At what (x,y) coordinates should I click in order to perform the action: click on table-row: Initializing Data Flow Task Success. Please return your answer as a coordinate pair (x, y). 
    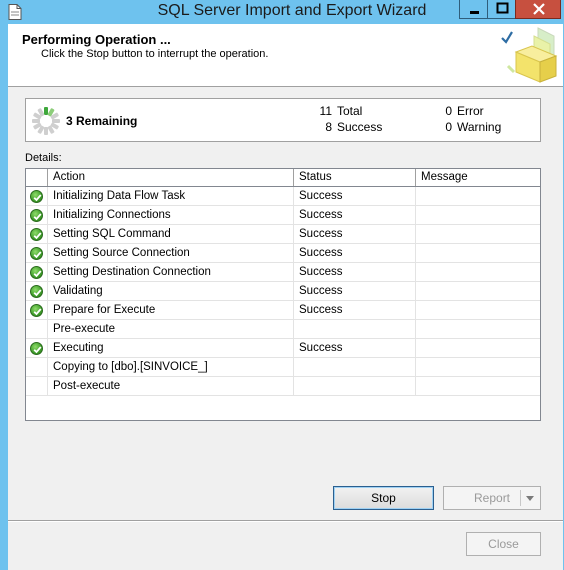
    Looking at the image, I should click on (283, 196).